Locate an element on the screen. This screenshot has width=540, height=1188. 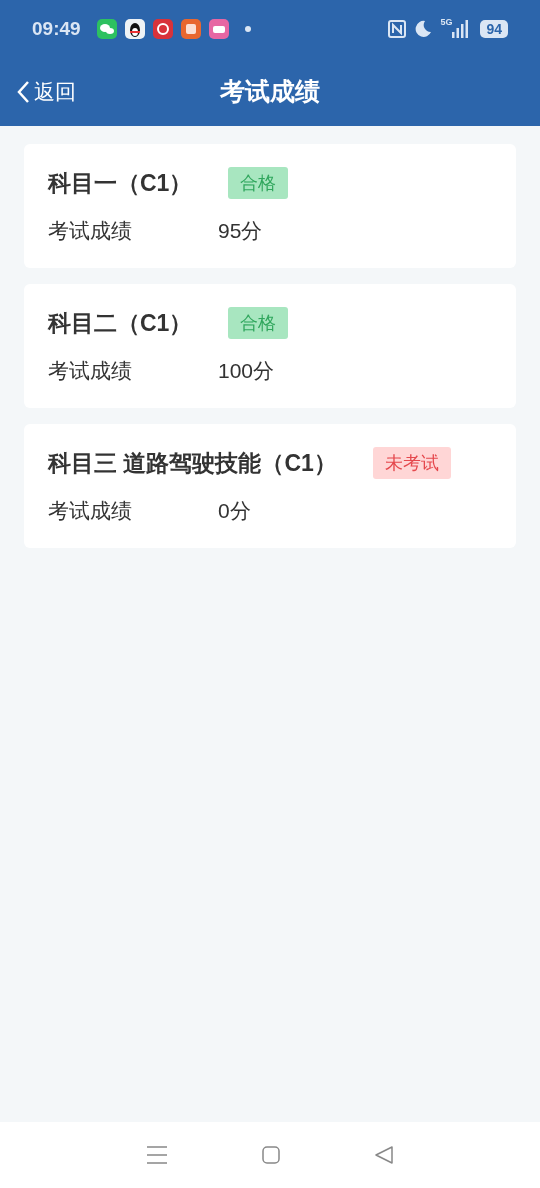
page-title: 考试成绩 is located at coordinates (270, 92).